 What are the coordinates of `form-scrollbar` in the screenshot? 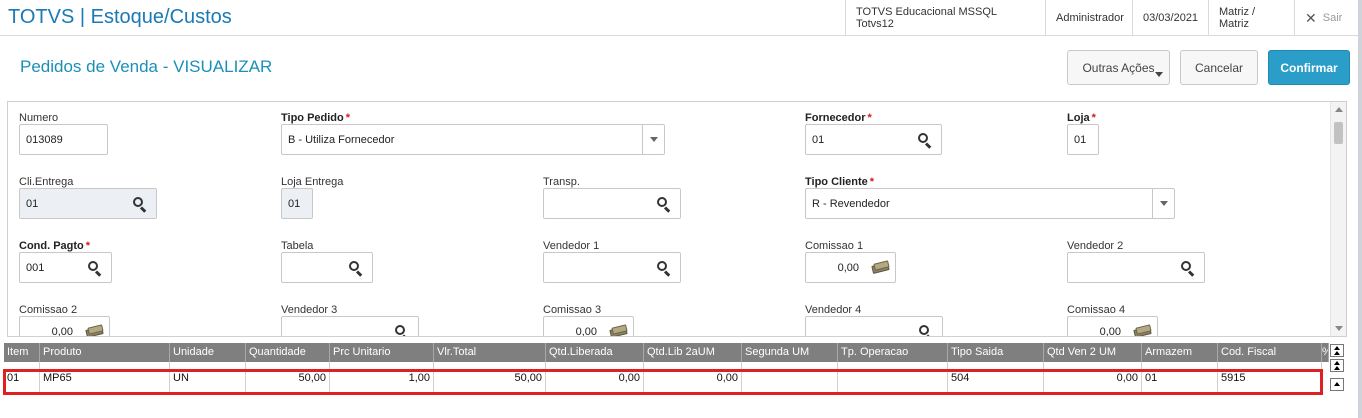 It's located at (1338, 219).